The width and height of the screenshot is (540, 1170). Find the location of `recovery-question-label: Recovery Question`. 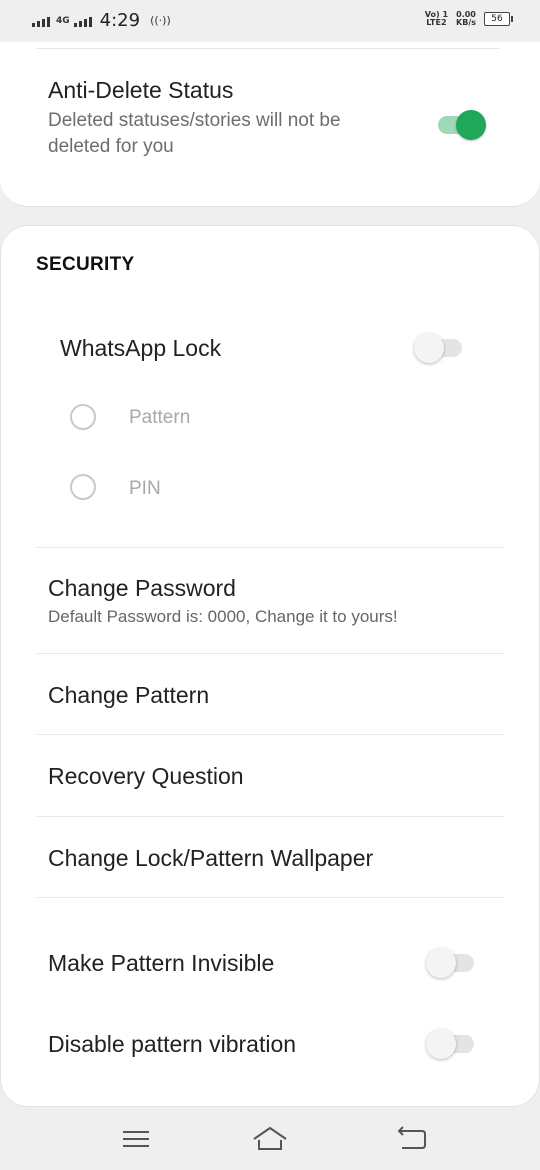

recovery-question-label: Recovery Question is located at coordinates (146, 776).